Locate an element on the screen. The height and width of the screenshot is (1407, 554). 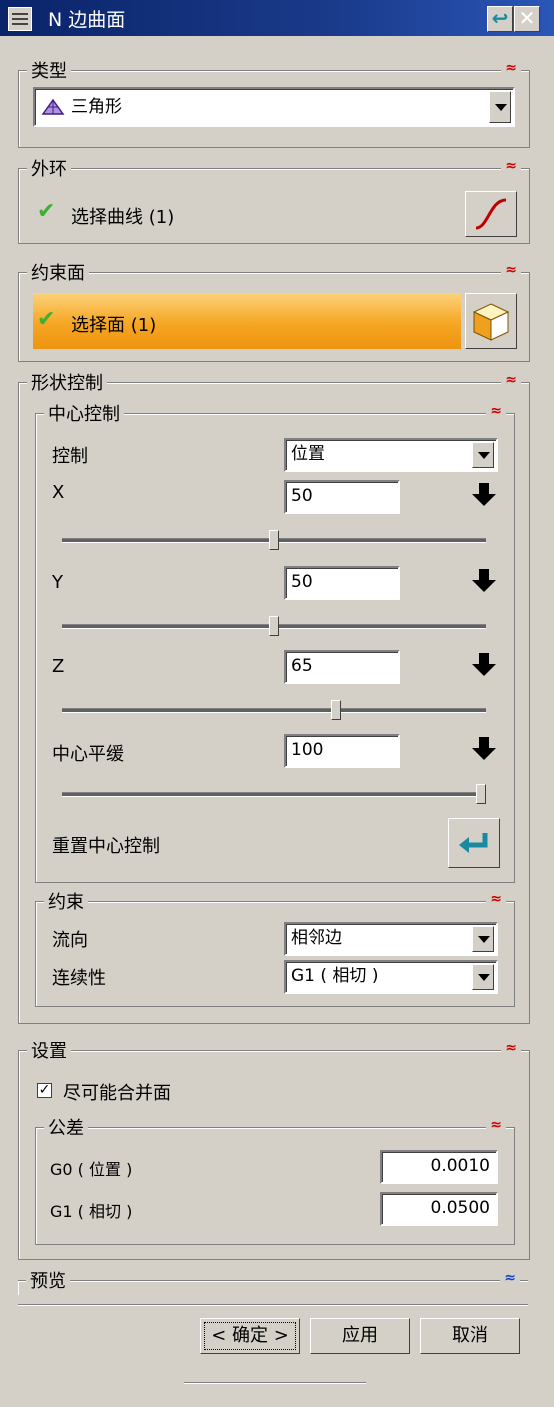
cancel-button: 取消 is located at coordinates (470, 1336).